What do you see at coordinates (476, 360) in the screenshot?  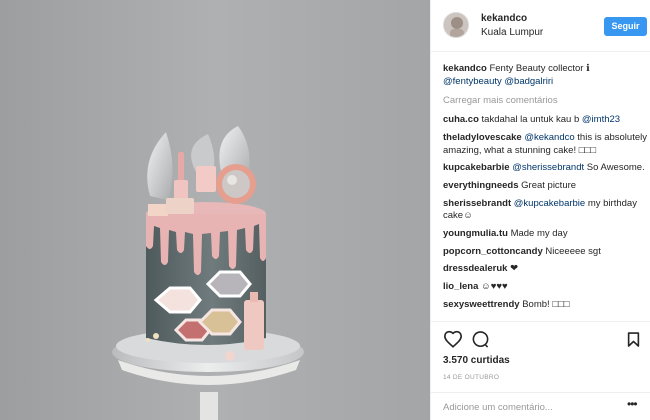 I see `likes-count: 3.570 curtidas` at bounding box center [476, 360].